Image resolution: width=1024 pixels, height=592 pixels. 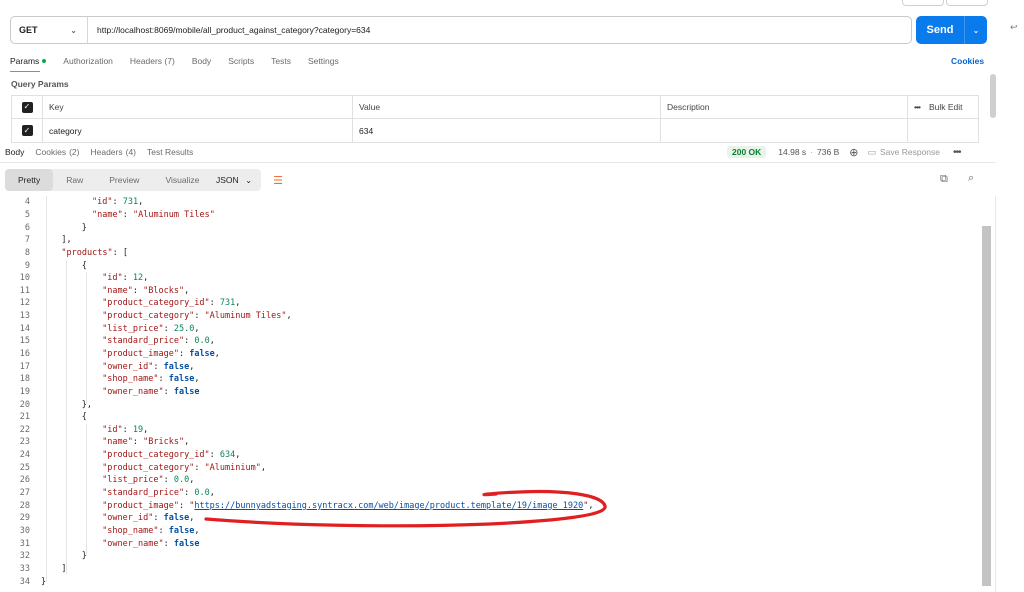 What do you see at coordinates (498, 162) in the screenshot?
I see `divider` at bounding box center [498, 162].